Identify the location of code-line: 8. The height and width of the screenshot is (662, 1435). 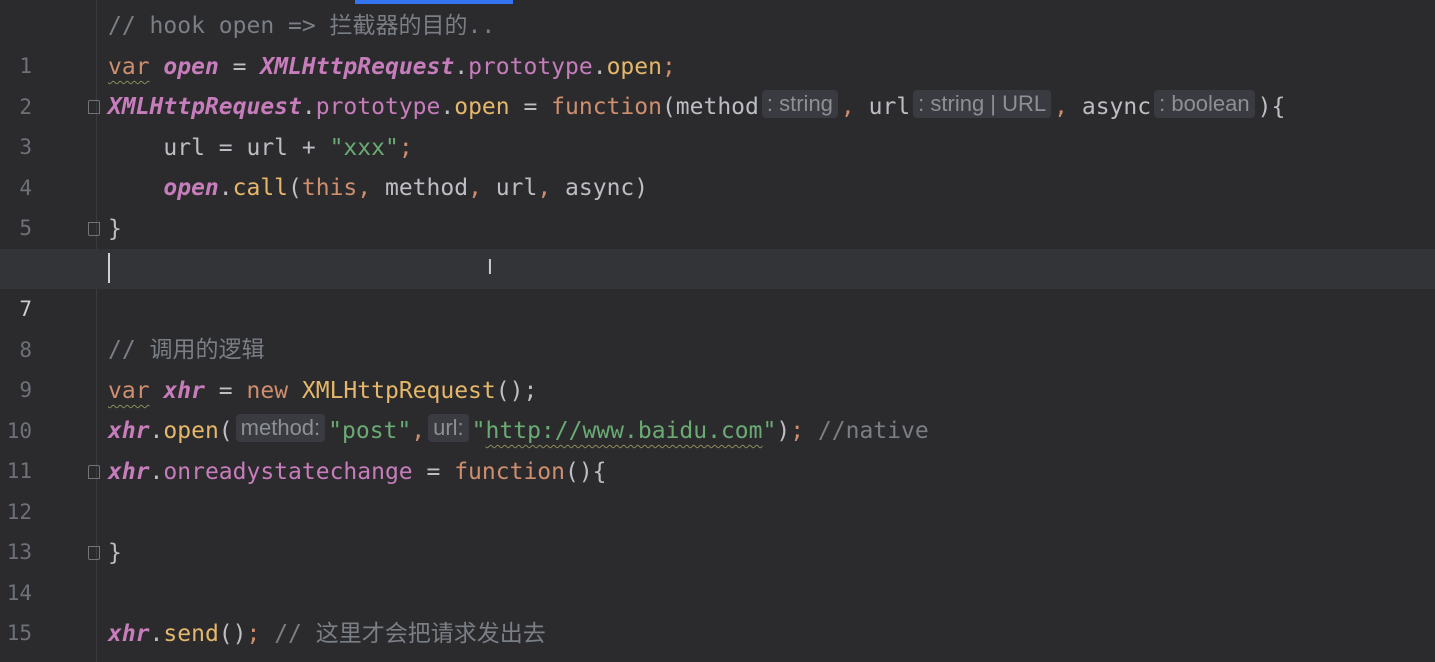
(717, 326).